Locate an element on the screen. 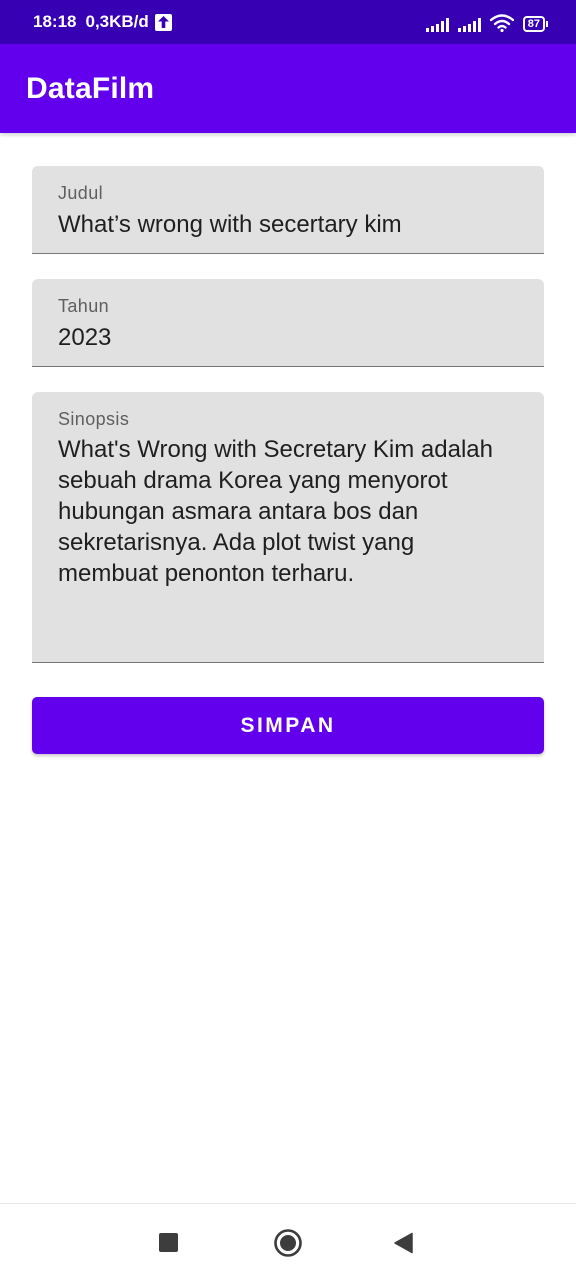 This screenshot has width=576, height=1280. status-left: 18:18 0,3KB/d is located at coordinates (102, 22).